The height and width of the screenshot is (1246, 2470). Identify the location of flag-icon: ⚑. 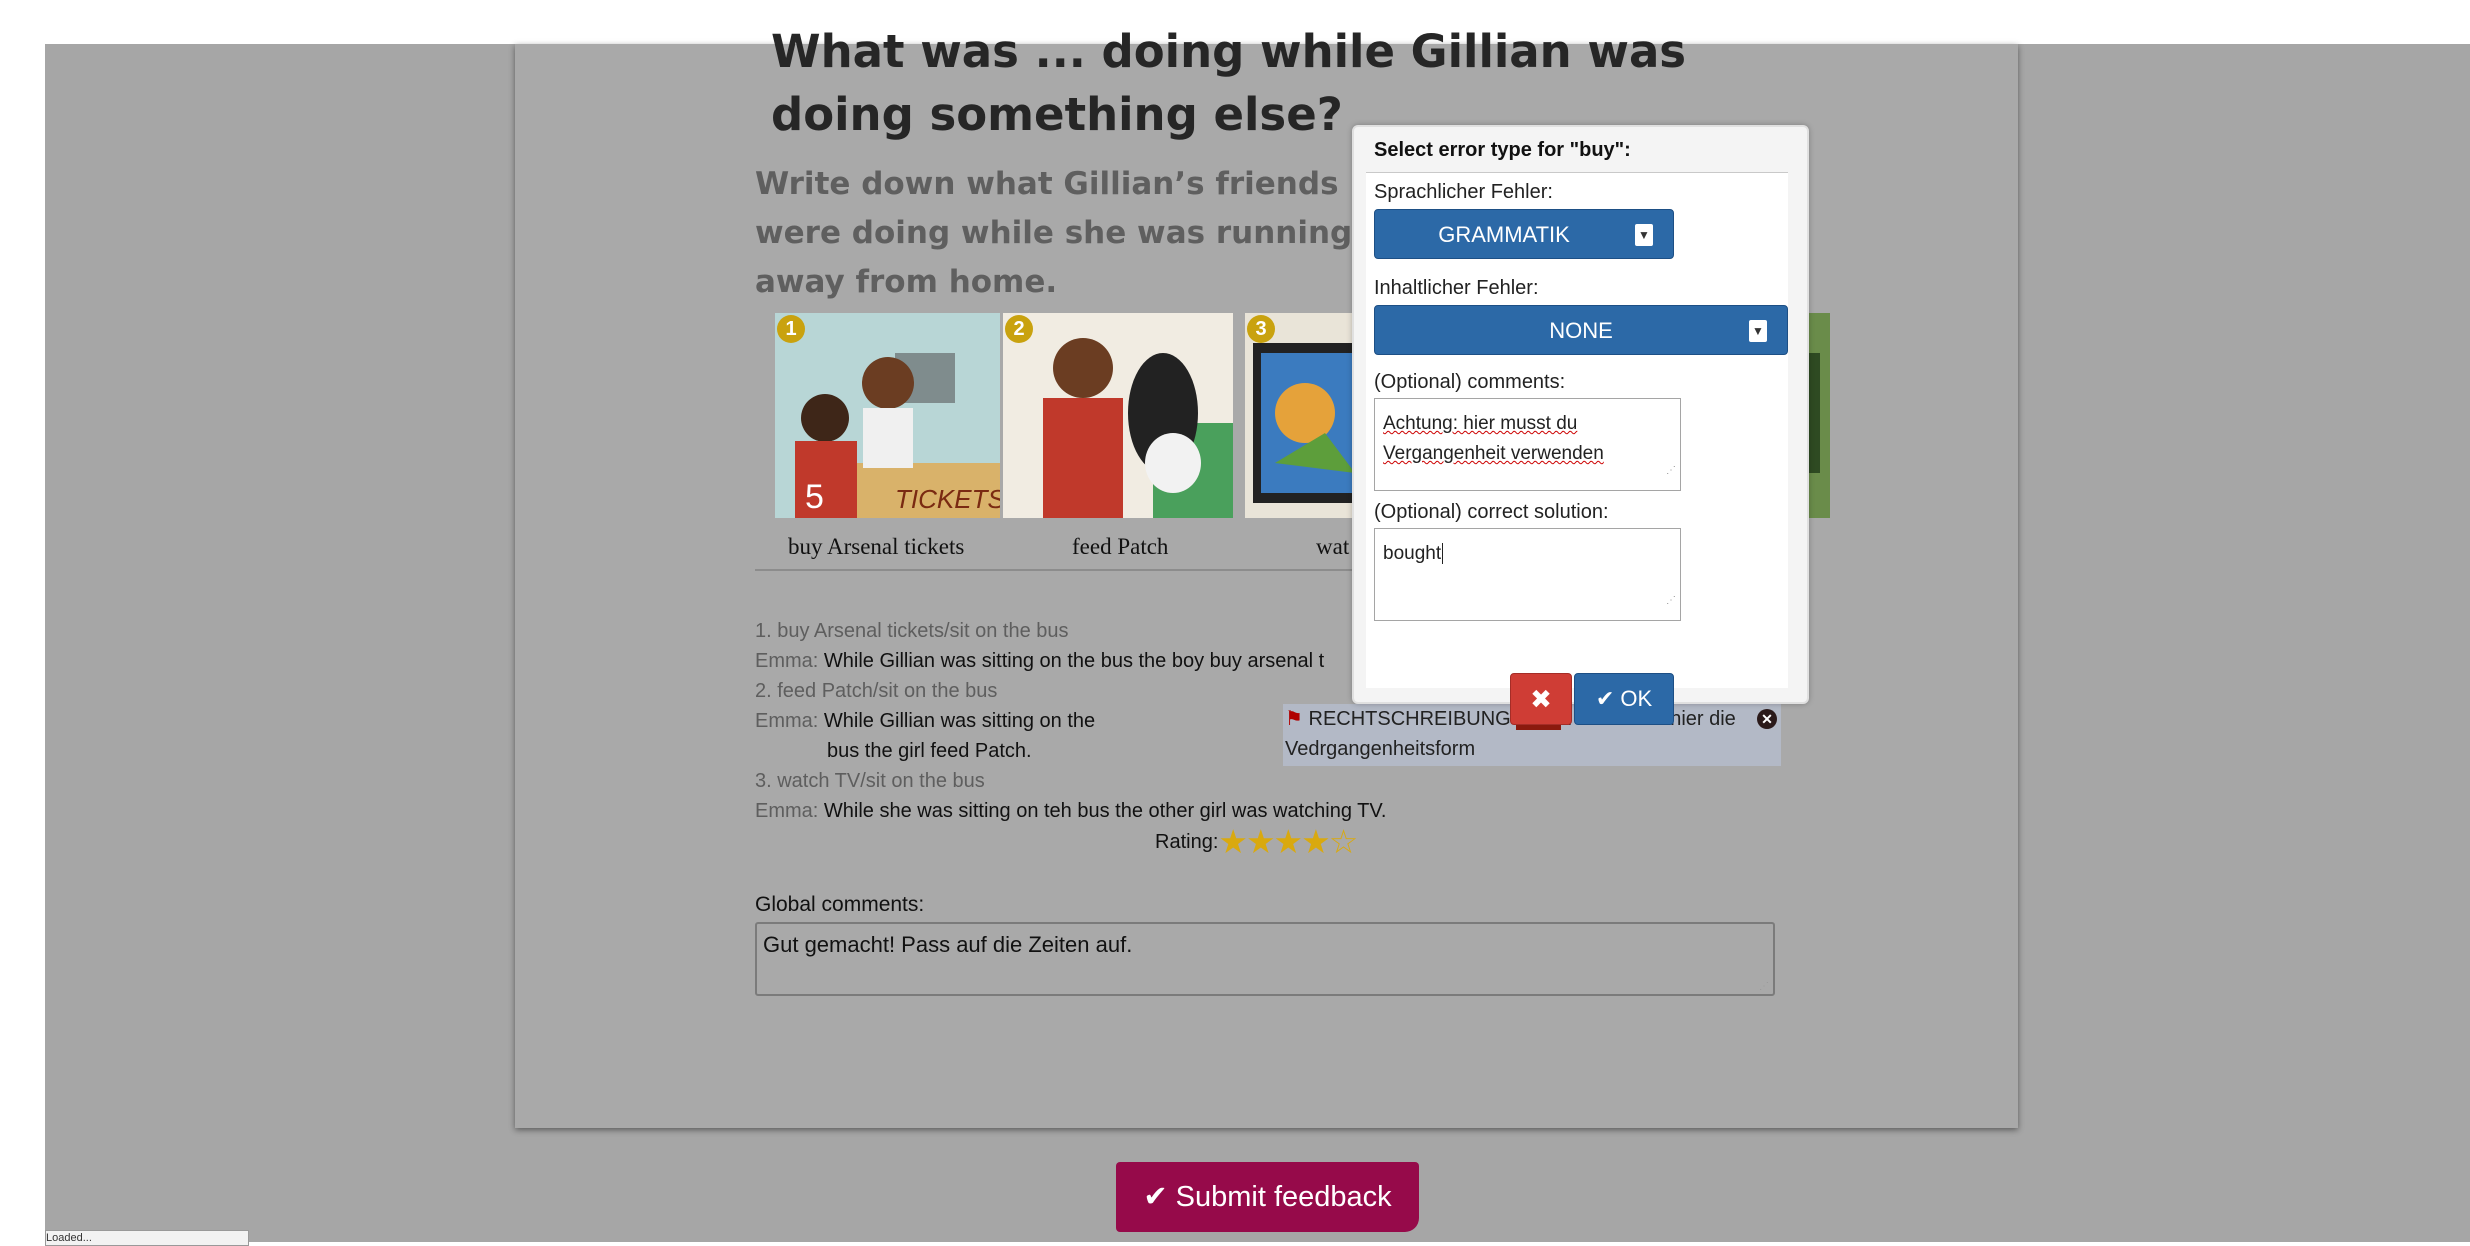
(1294, 719).